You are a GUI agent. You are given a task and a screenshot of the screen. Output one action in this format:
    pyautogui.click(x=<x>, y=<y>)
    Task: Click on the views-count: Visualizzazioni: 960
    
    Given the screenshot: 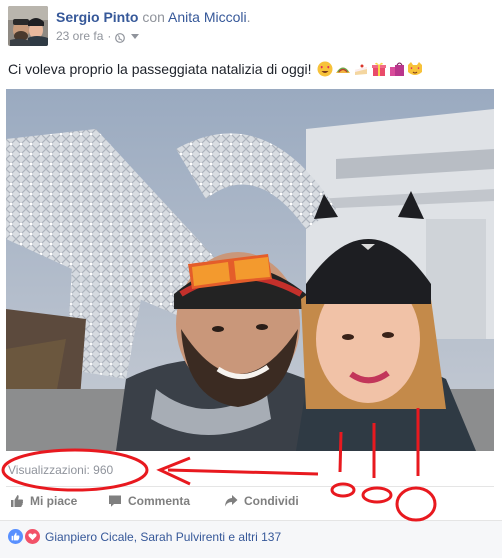 What is the action you would take?
    pyautogui.click(x=61, y=470)
    